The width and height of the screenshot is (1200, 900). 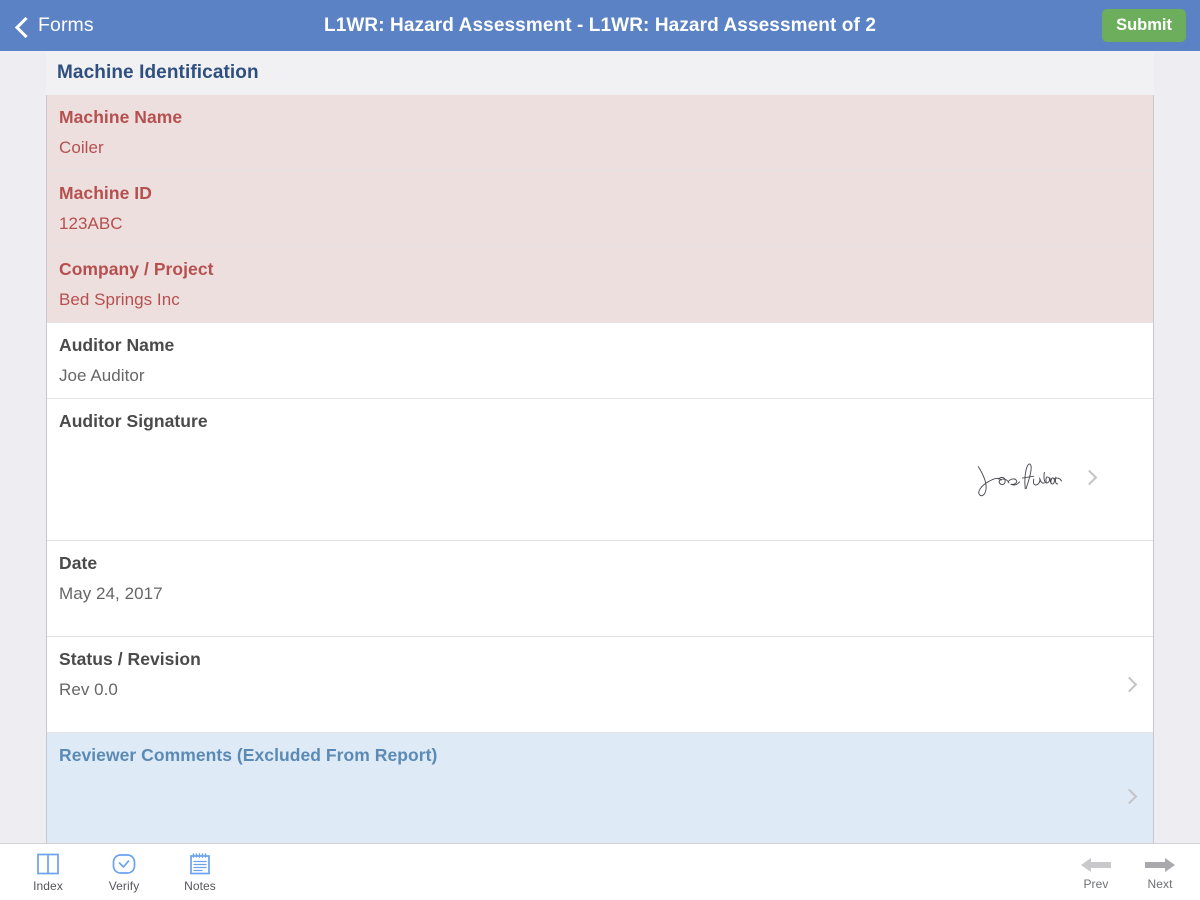 What do you see at coordinates (91, 223) in the screenshot?
I see `field-value: 123ABC` at bounding box center [91, 223].